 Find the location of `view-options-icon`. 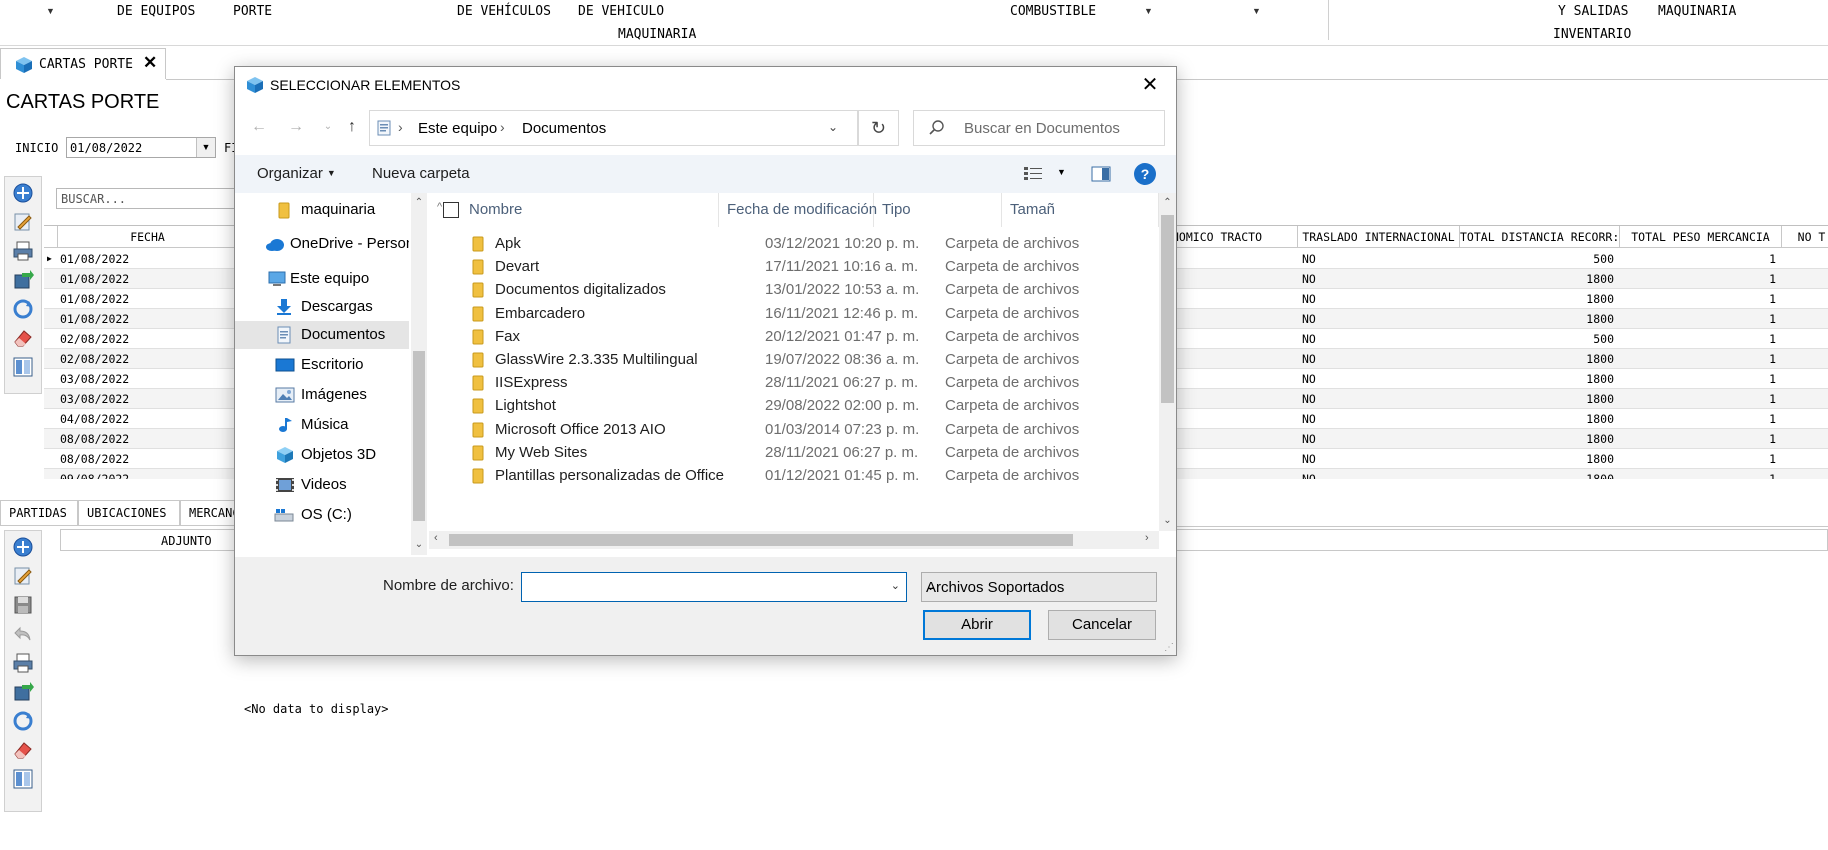

view-options-icon is located at coordinates (1033, 174).